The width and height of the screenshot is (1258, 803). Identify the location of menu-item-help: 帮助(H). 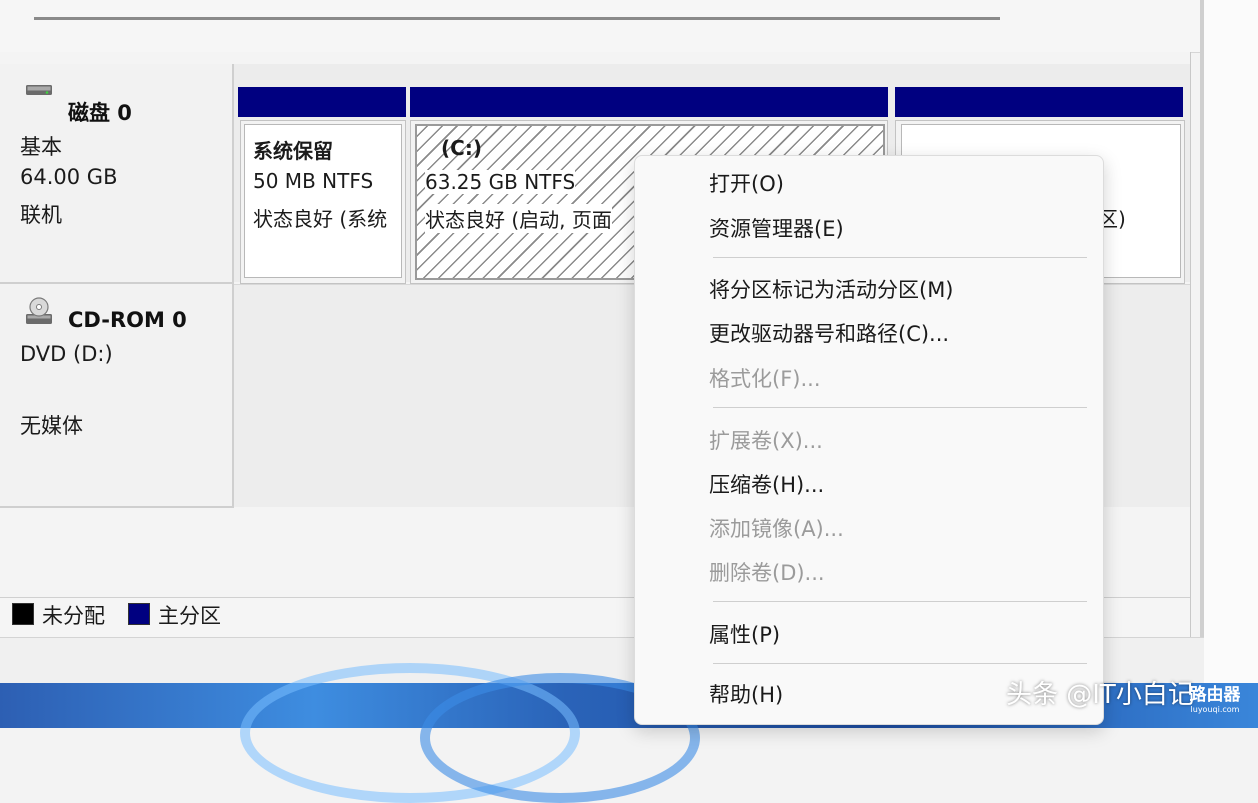
(746, 694).